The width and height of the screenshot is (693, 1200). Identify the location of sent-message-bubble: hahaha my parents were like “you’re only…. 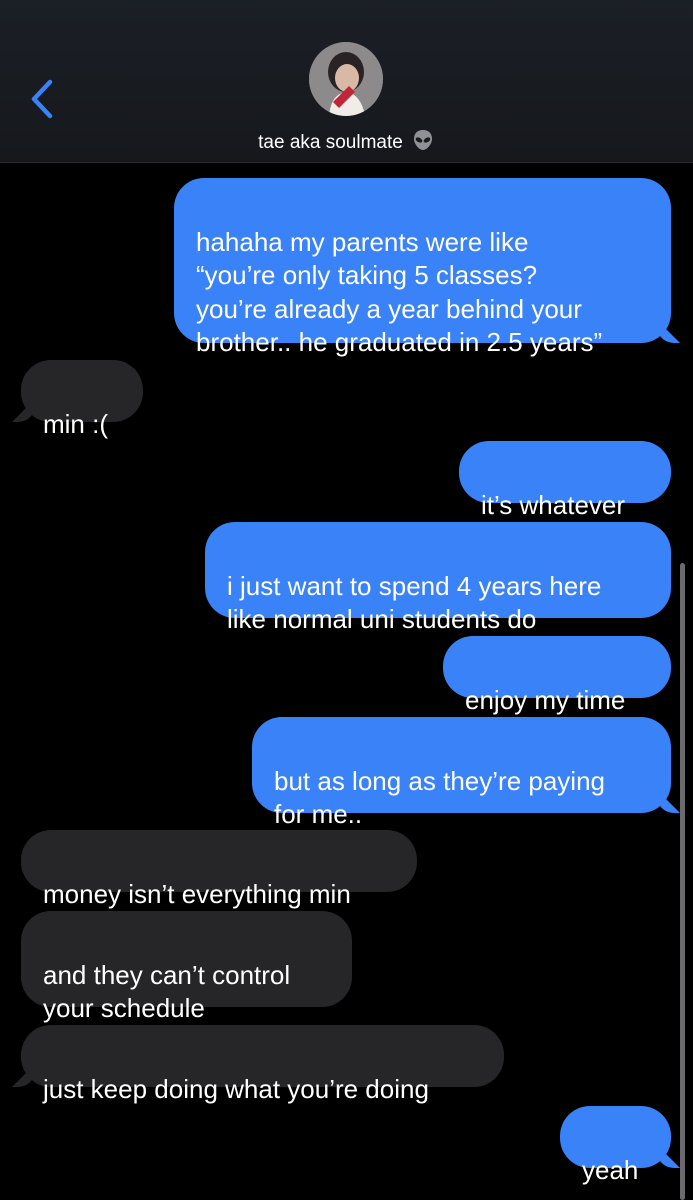
(422, 267).